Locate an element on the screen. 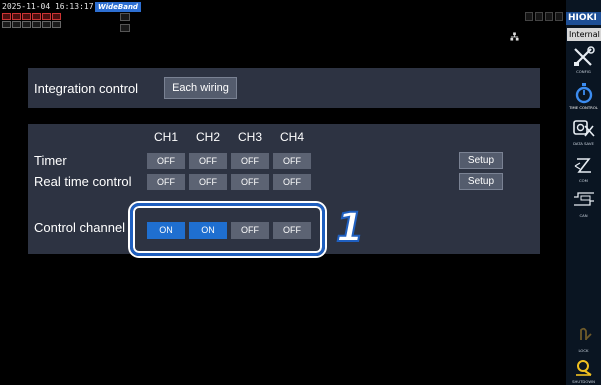  sidebar-item-time-control: TIME CONTROL is located at coordinates (583, 100).